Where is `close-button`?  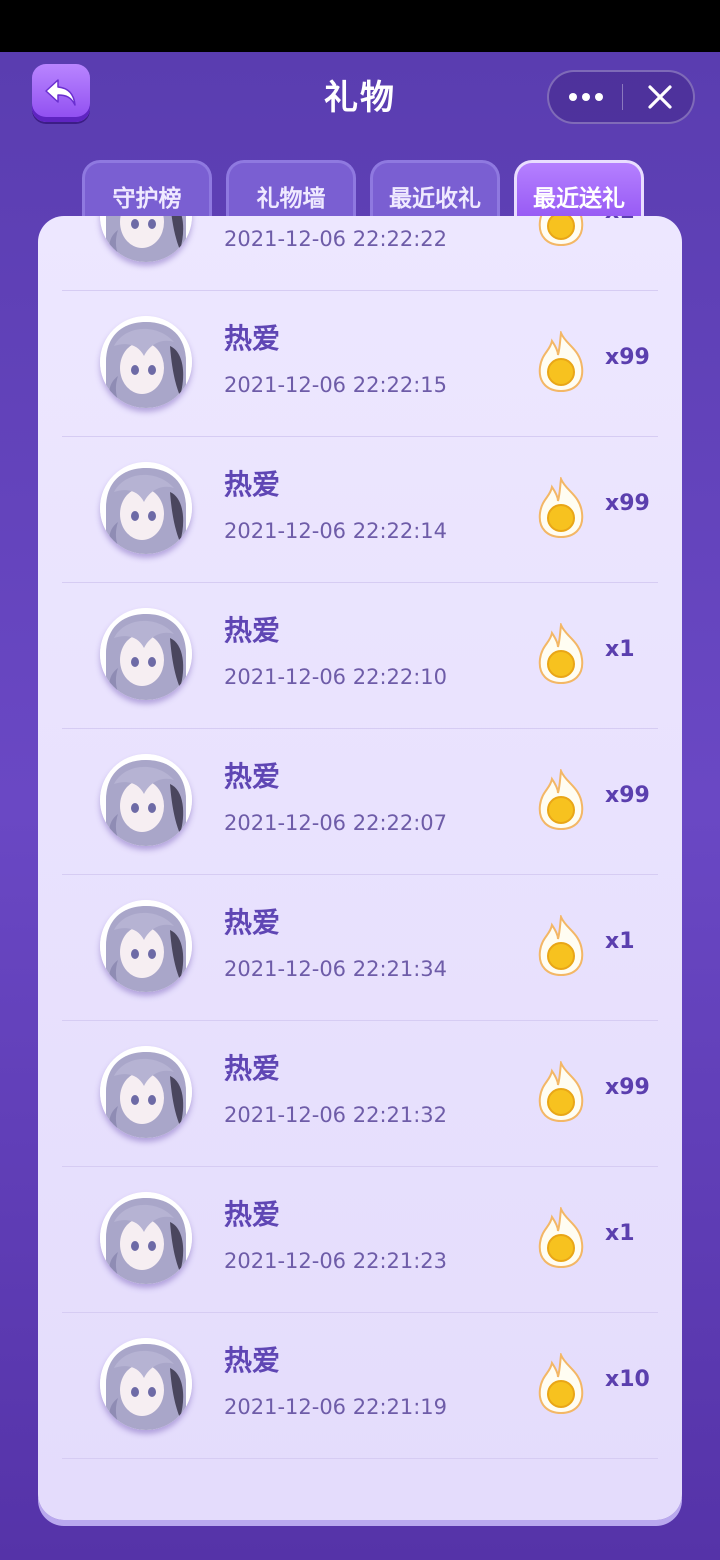 close-button is located at coordinates (659, 97).